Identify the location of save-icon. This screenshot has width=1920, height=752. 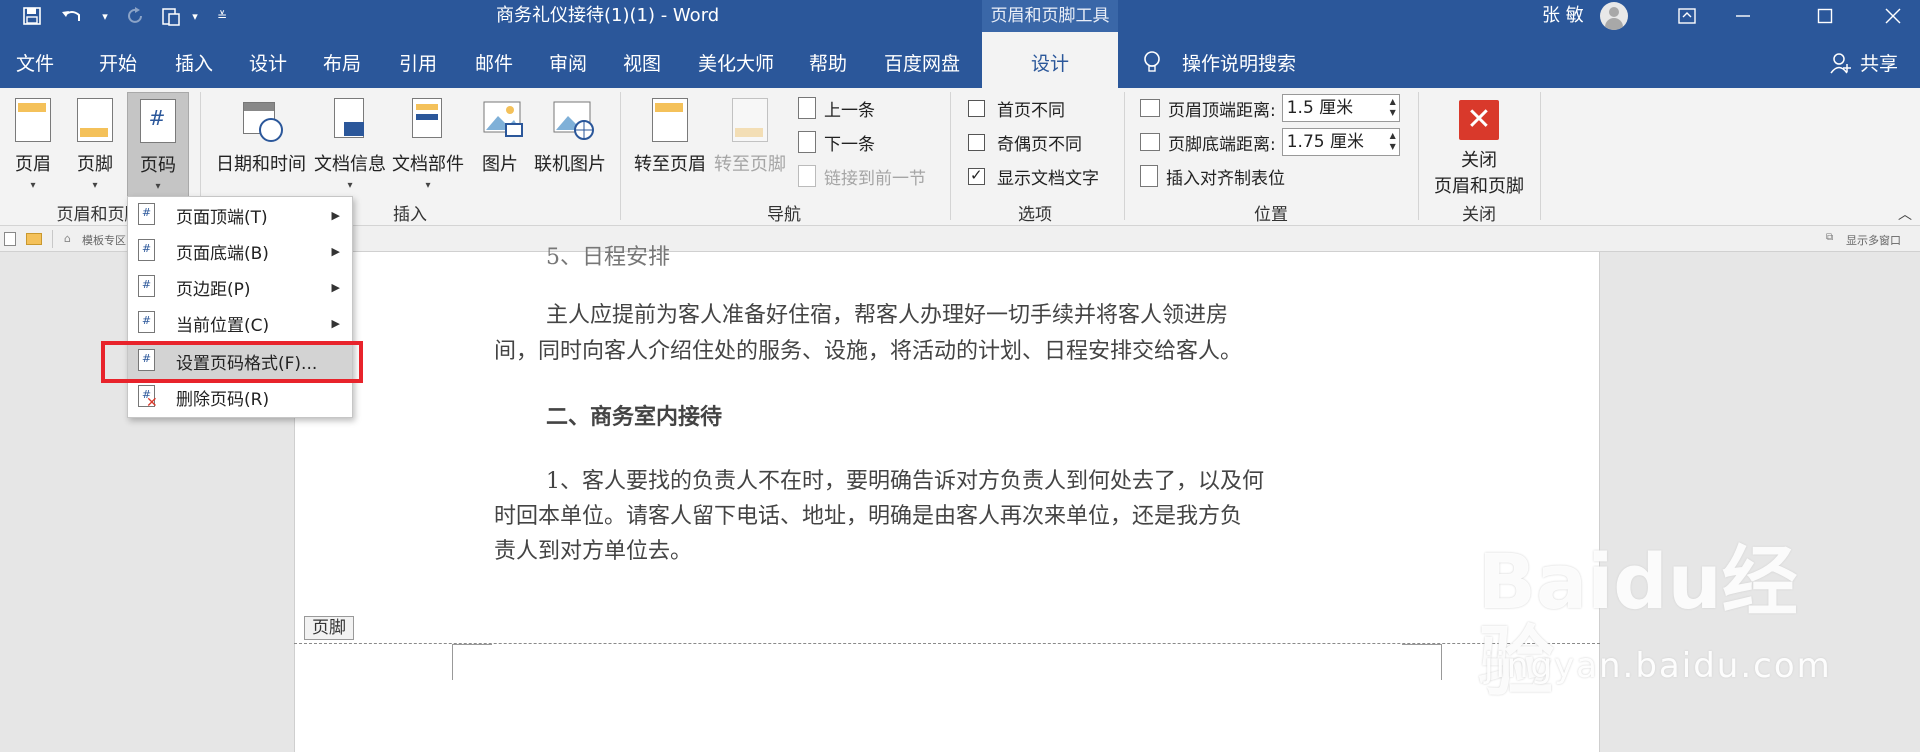
(32, 16).